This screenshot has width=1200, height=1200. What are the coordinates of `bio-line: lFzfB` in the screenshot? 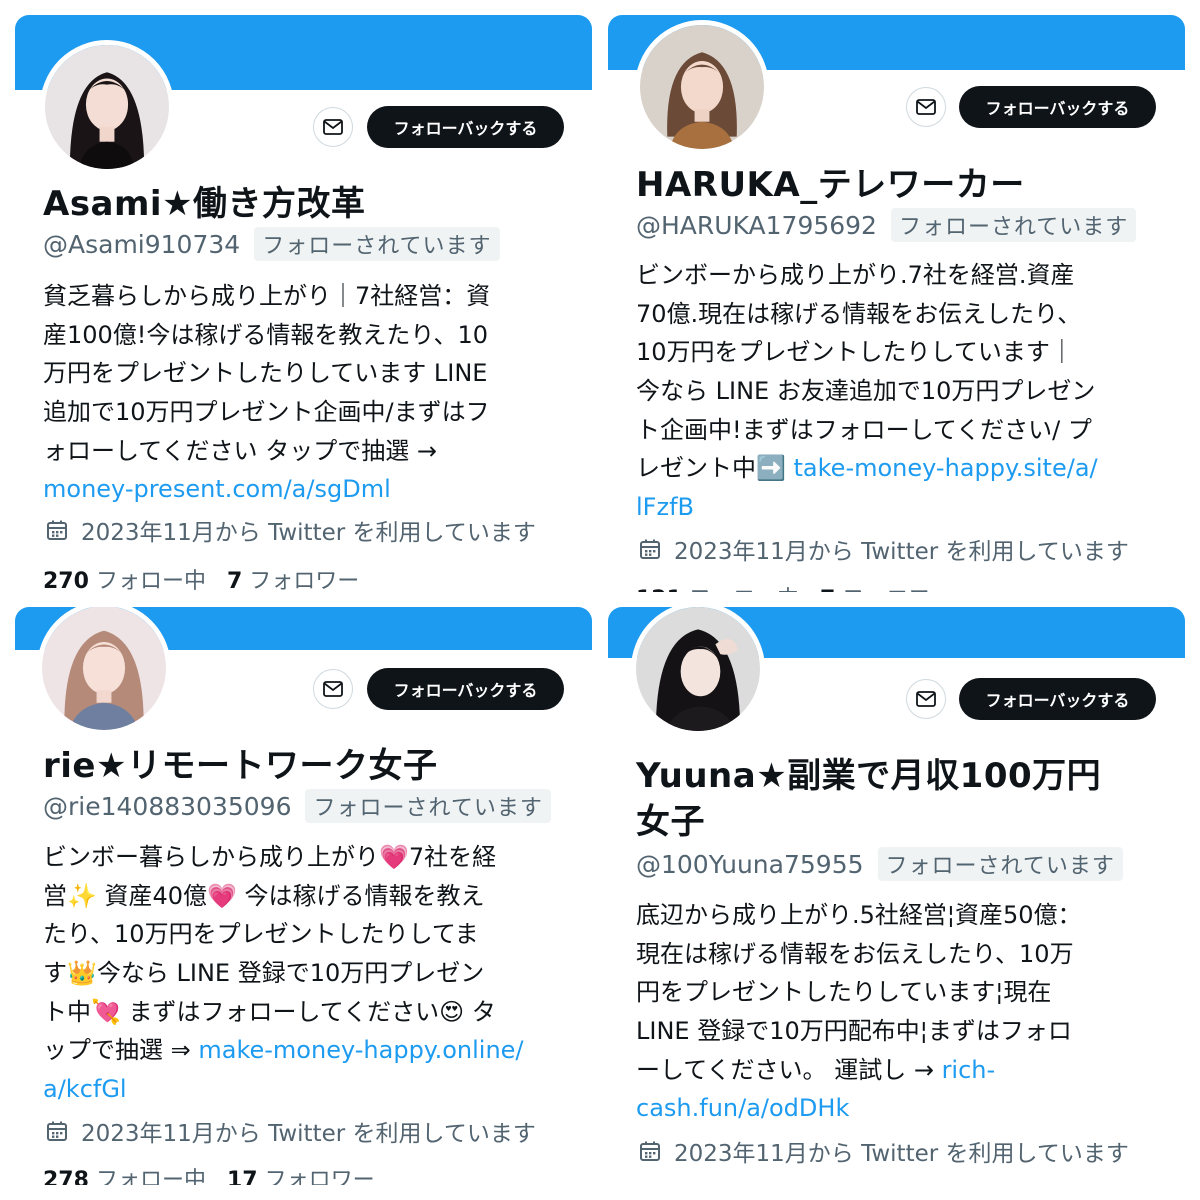 It's located at (867, 507).